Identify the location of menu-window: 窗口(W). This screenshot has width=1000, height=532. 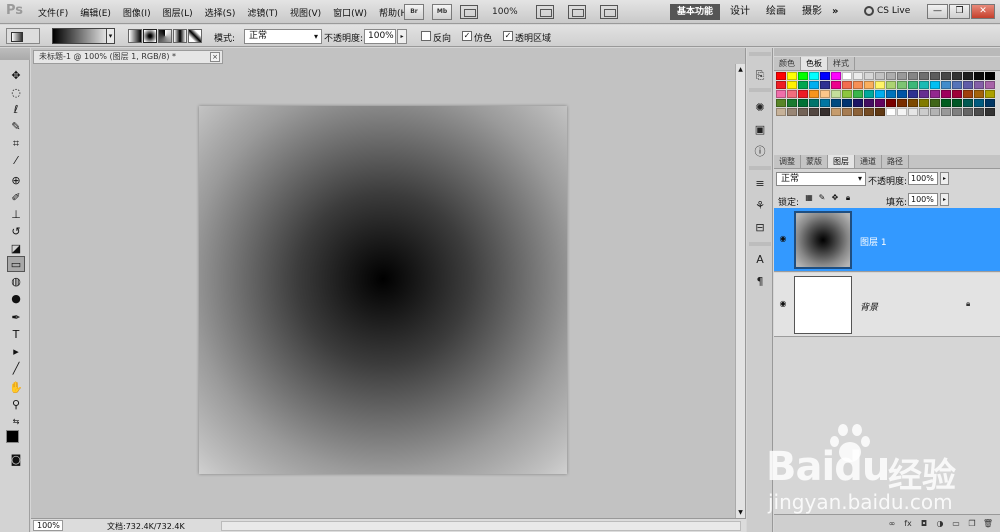
(350, 12).